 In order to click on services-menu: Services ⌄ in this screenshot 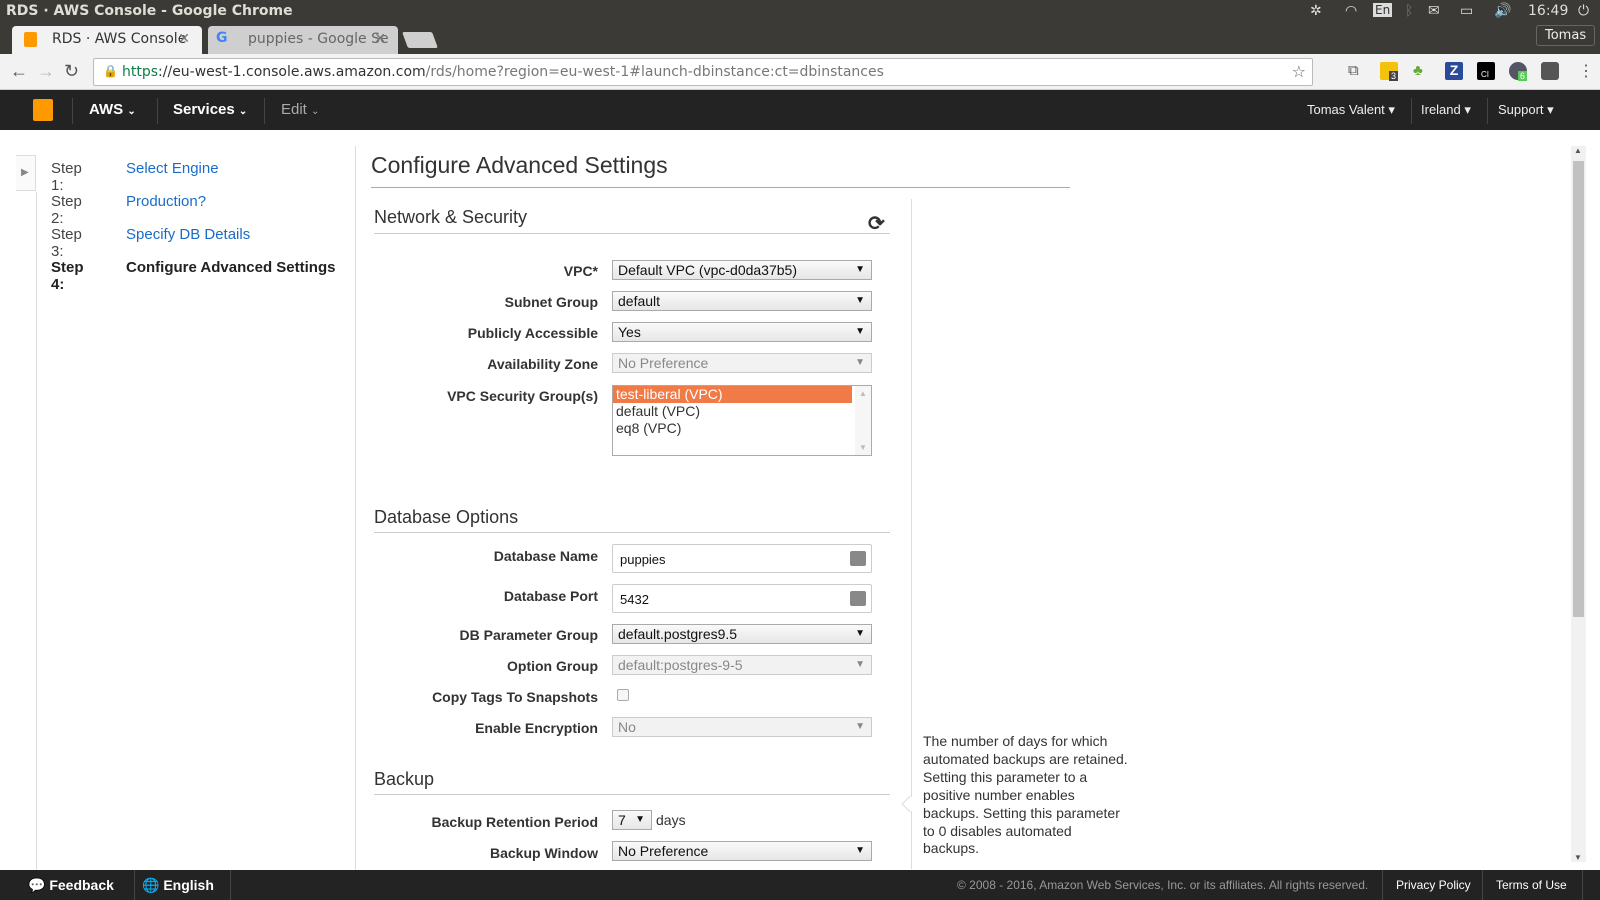, I will do `click(210, 109)`.